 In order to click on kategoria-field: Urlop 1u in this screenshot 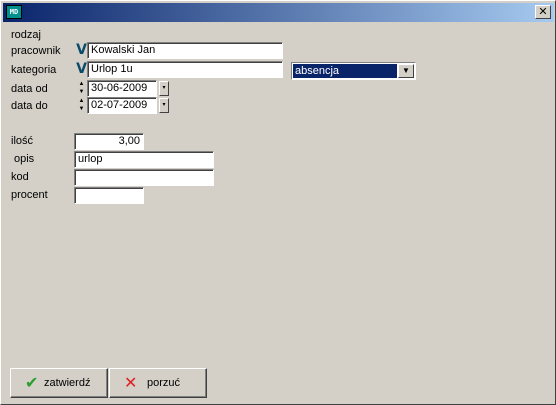, I will do `click(185, 69)`.